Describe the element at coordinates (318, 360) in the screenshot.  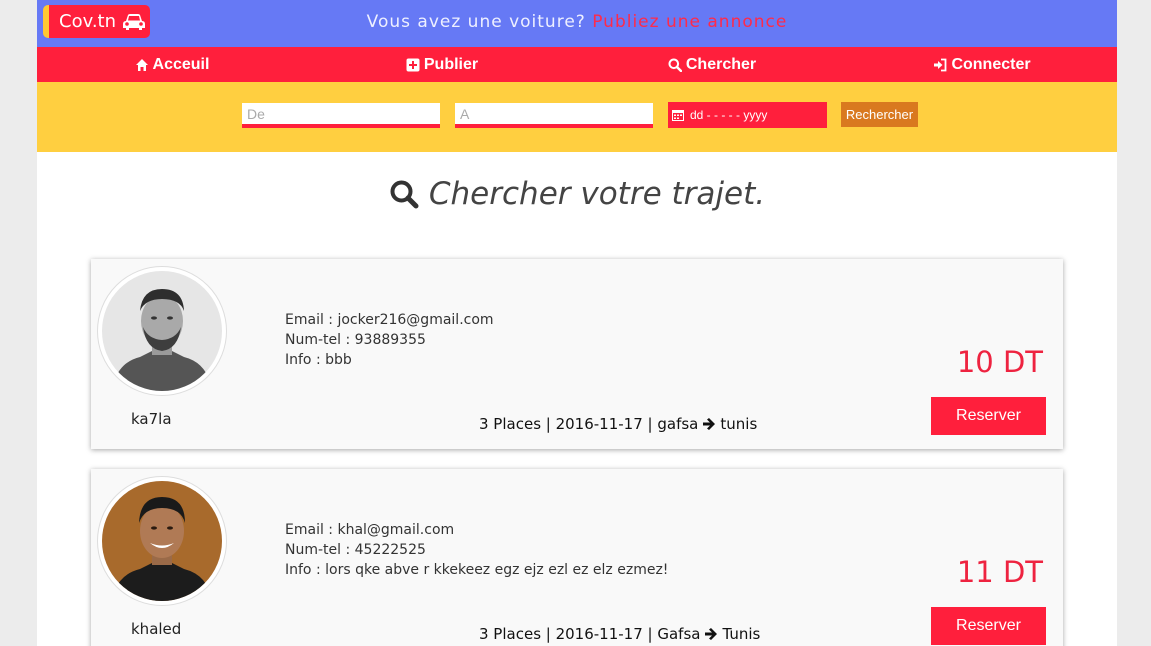
I see `info-line: Info : bbb` at that location.